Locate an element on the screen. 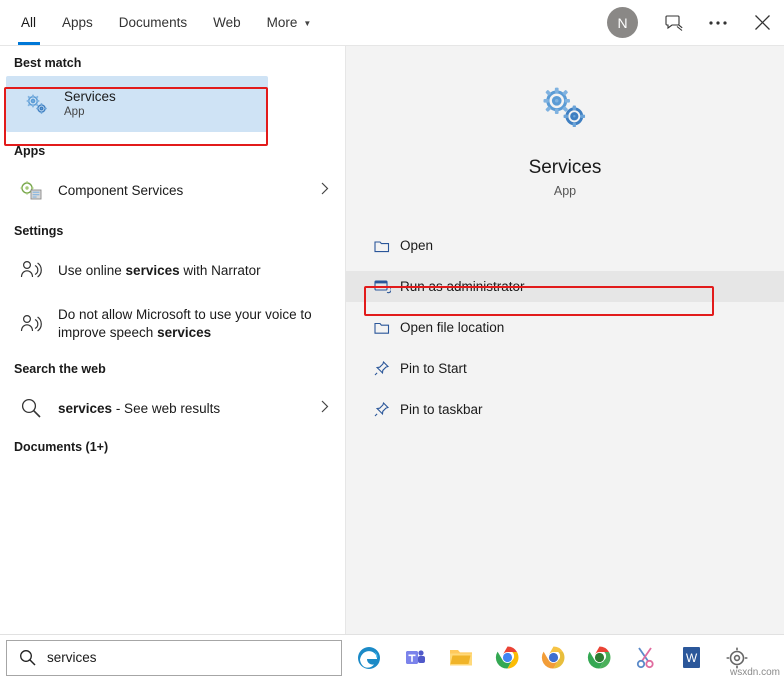  setting-speech-bold: services is located at coordinates (184, 332).